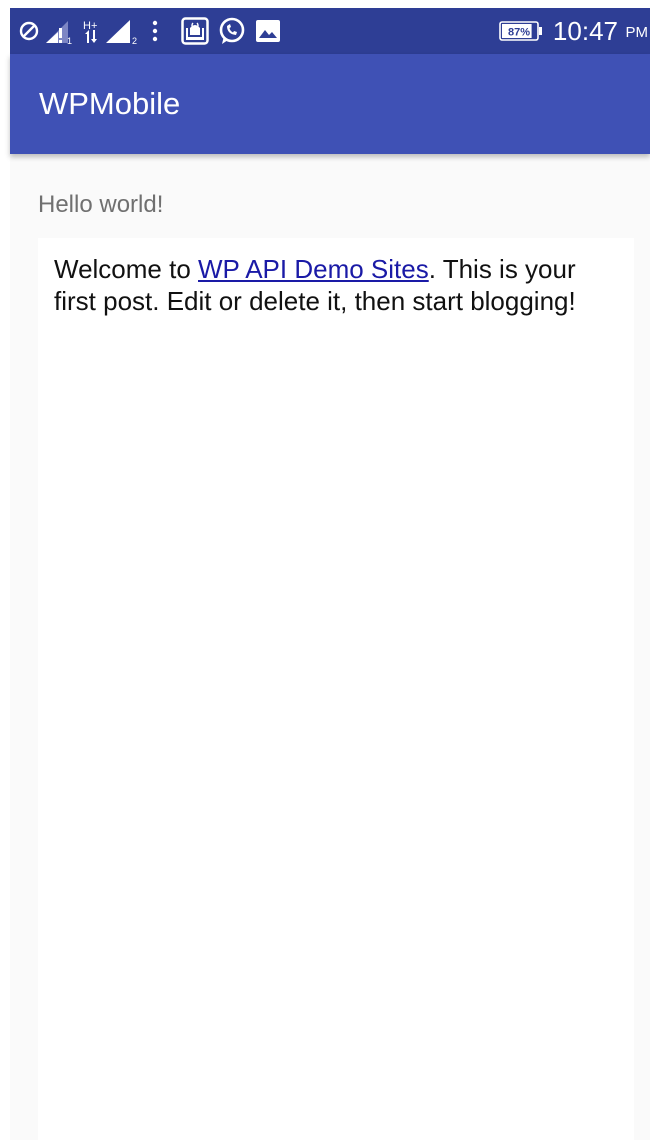  What do you see at coordinates (195, 31) in the screenshot?
I see `prayer-app-icon` at bounding box center [195, 31].